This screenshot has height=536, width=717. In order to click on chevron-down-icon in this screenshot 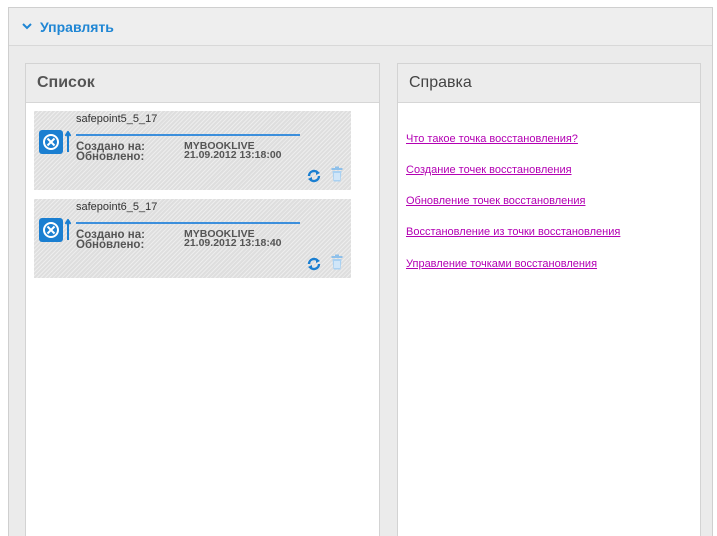, I will do `click(27, 27)`.